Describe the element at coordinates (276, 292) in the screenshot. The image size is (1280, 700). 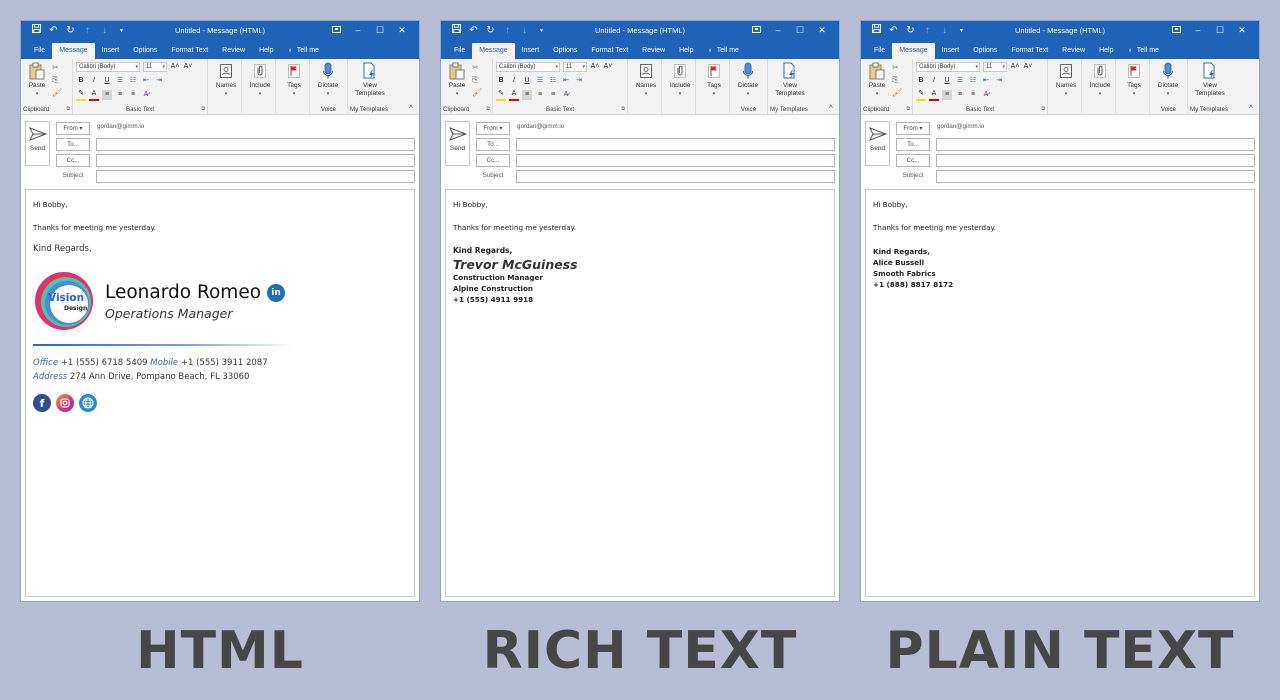
I see `linkedin-icon: in` at that location.